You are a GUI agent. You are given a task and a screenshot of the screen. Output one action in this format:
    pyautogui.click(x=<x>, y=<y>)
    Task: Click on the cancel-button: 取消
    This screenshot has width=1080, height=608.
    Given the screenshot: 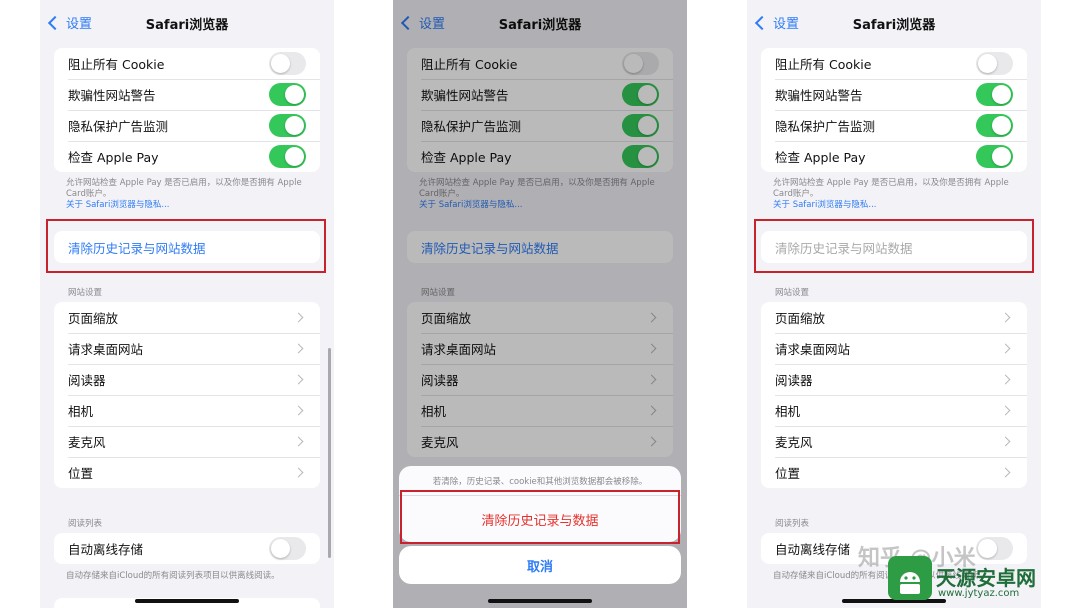 What is the action you would take?
    pyautogui.click(x=540, y=565)
    